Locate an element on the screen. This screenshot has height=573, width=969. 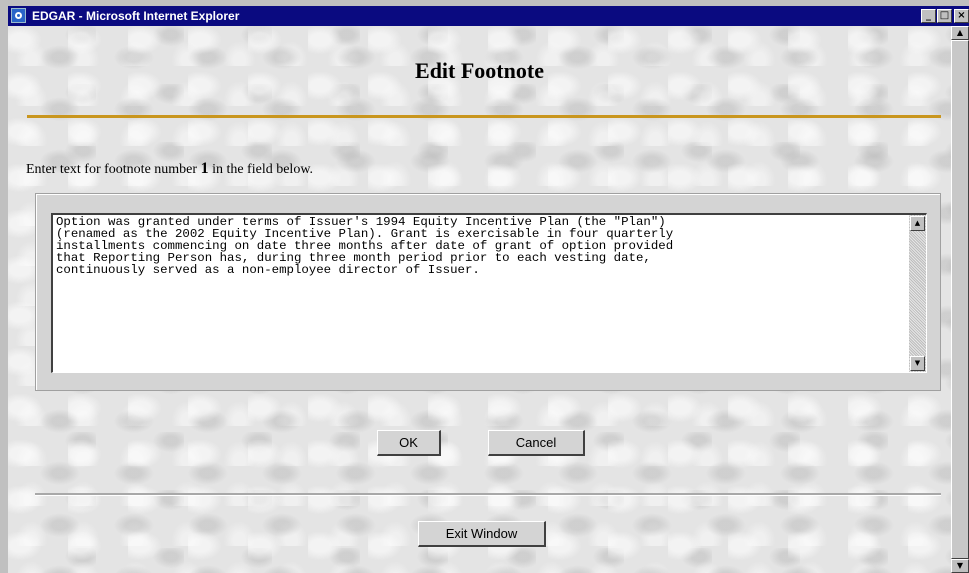
section-divider is located at coordinates (488, 494).